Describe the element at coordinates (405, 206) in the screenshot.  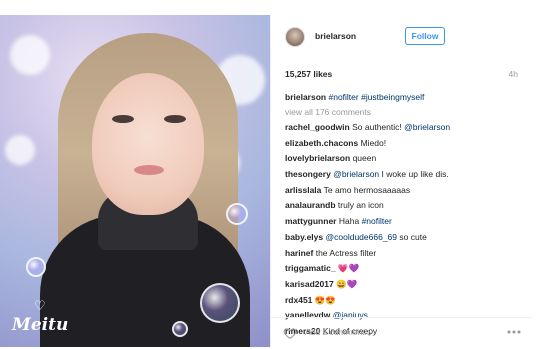
I see `comment: analaurandb truly an icon` at that location.